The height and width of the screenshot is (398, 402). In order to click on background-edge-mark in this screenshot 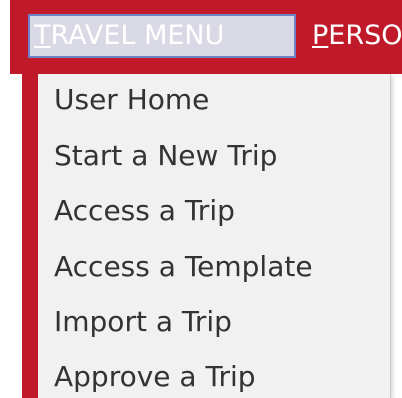, I will do `click(397, 320)`.